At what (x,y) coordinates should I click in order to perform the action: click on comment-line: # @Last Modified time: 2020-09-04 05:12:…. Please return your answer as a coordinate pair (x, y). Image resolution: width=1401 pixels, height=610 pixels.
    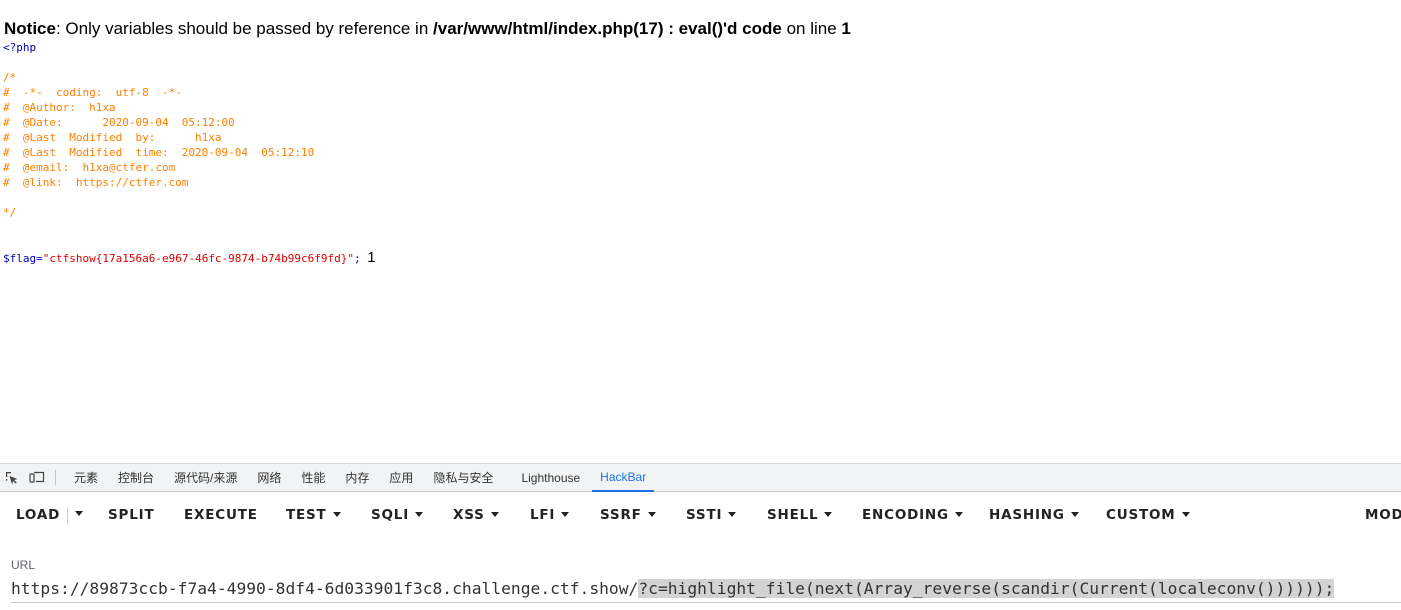
    Looking at the image, I should click on (159, 152).